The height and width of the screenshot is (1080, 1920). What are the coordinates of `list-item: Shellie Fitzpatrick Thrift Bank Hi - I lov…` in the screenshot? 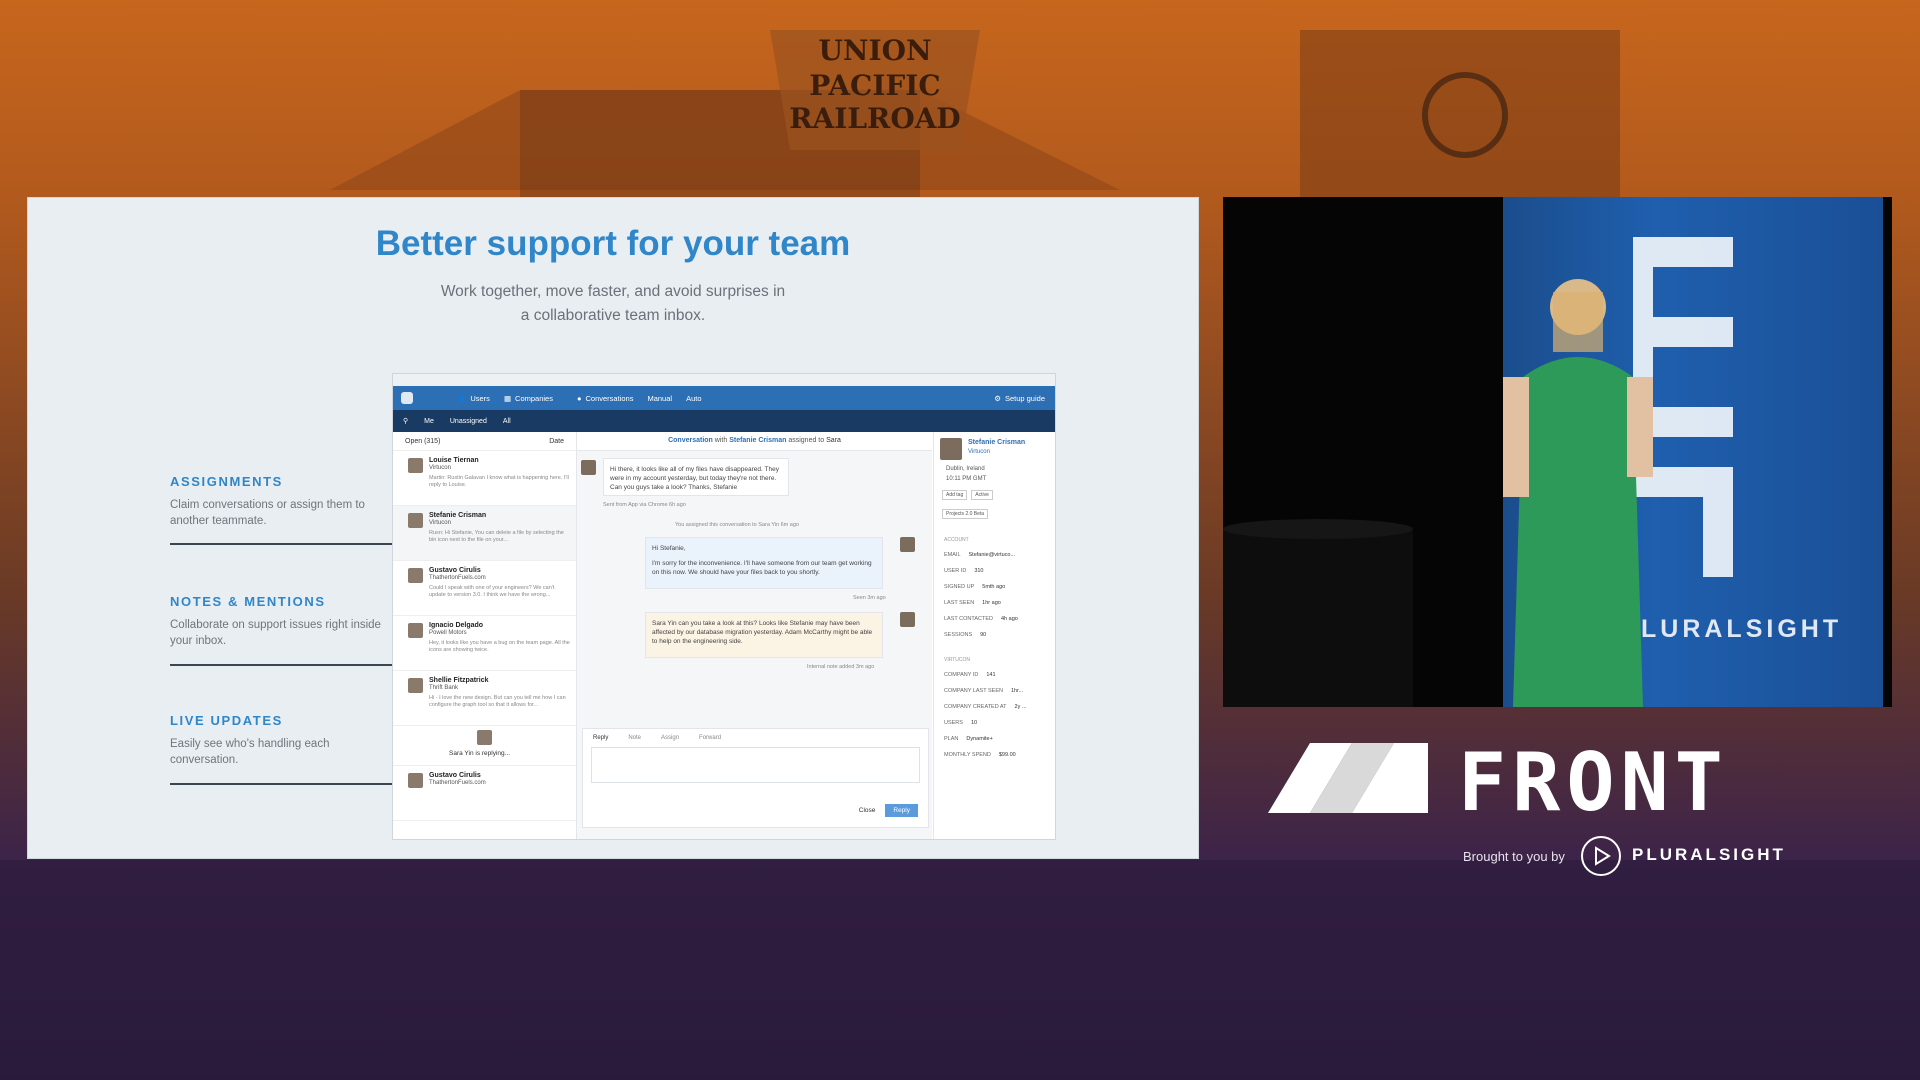 It's located at (484, 698).